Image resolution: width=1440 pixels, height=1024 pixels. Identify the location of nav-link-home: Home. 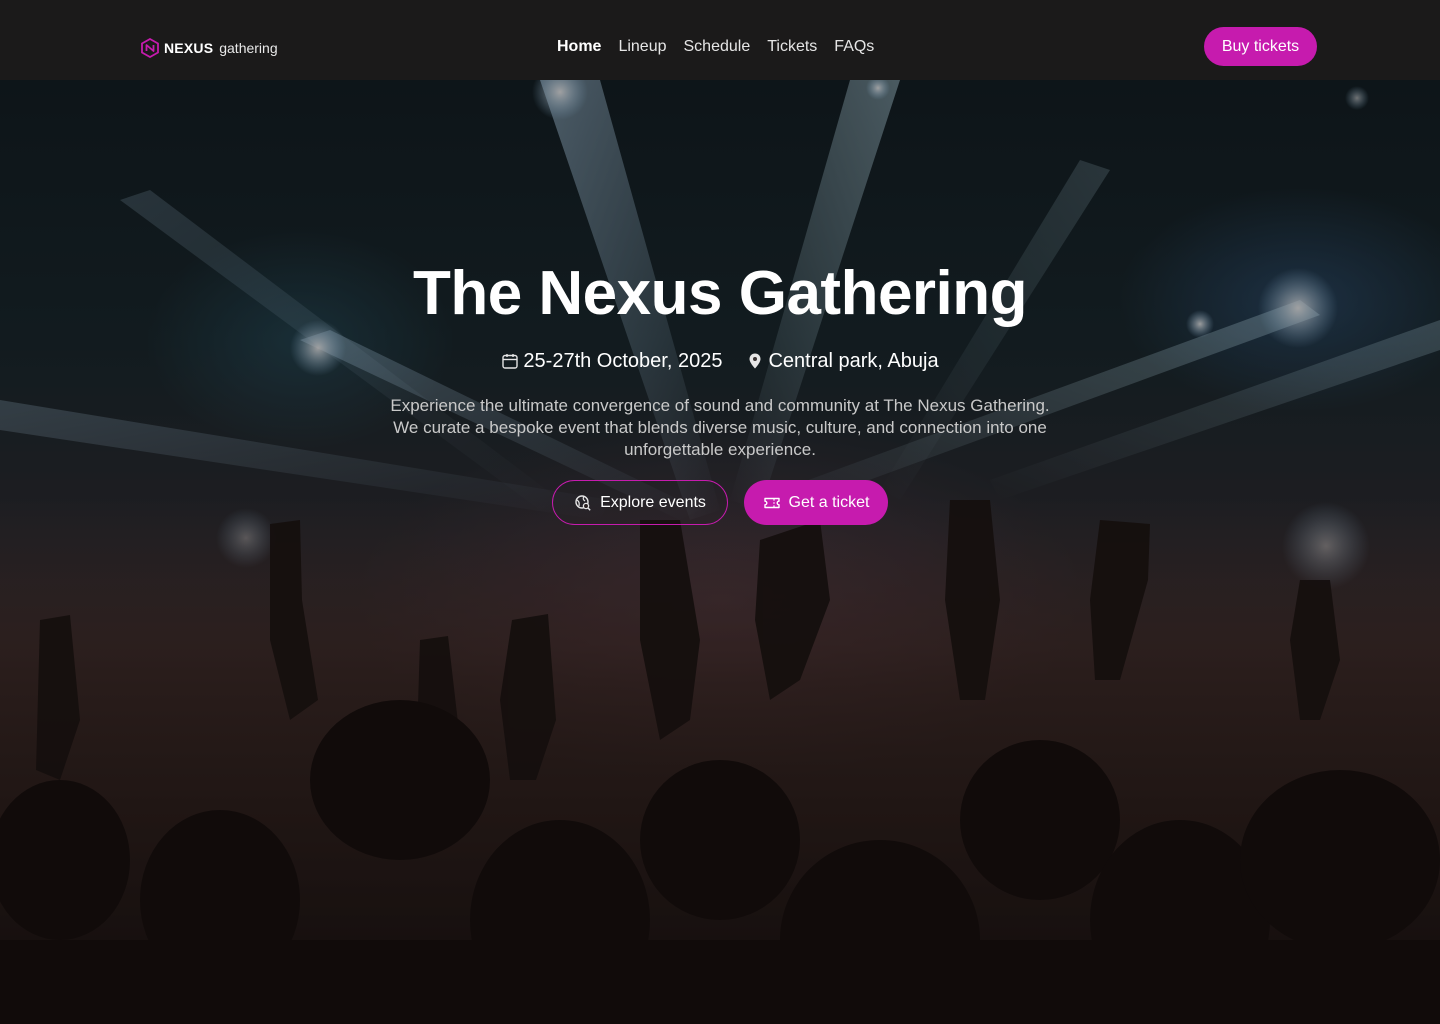
(579, 47).